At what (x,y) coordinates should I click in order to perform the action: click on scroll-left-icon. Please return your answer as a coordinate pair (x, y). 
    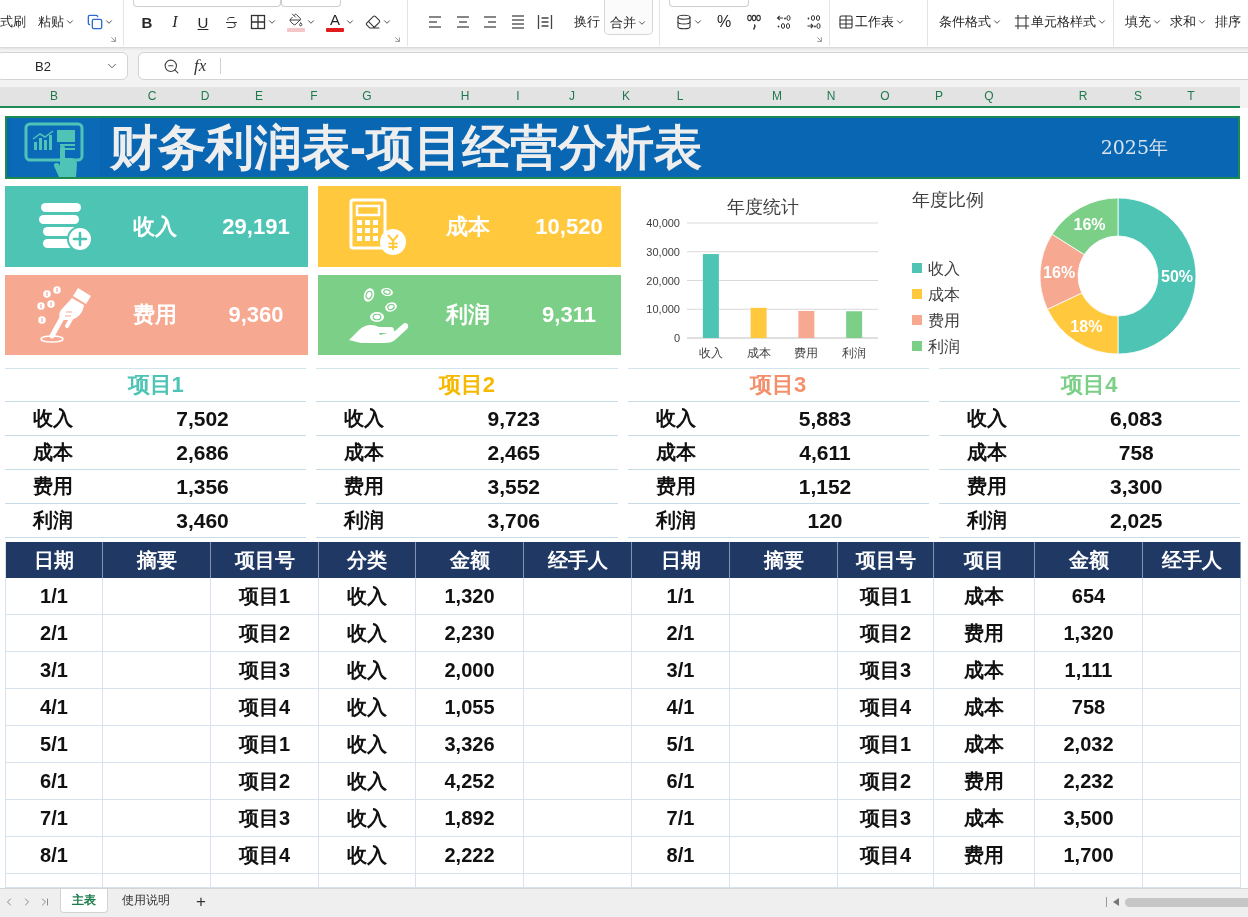
    Looking at the image, I should click on (1116, 902).